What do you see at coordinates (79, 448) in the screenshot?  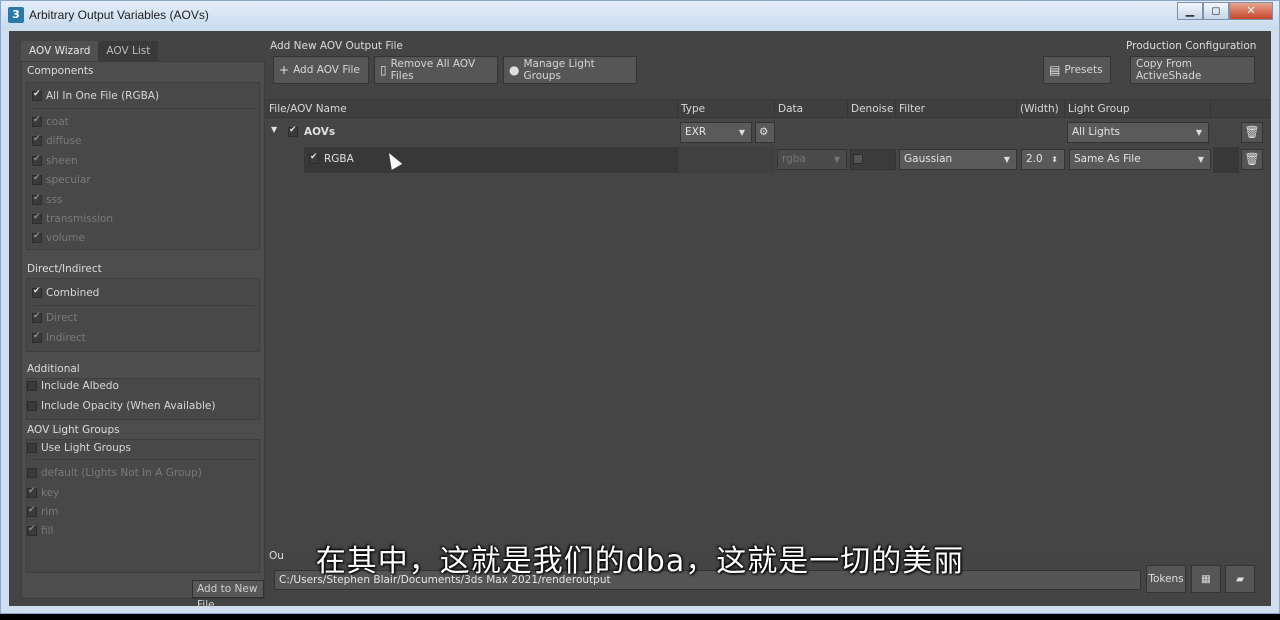 I see `use-light-groups-checkbox: Use Light Groups` at bounding box center [79, 448].